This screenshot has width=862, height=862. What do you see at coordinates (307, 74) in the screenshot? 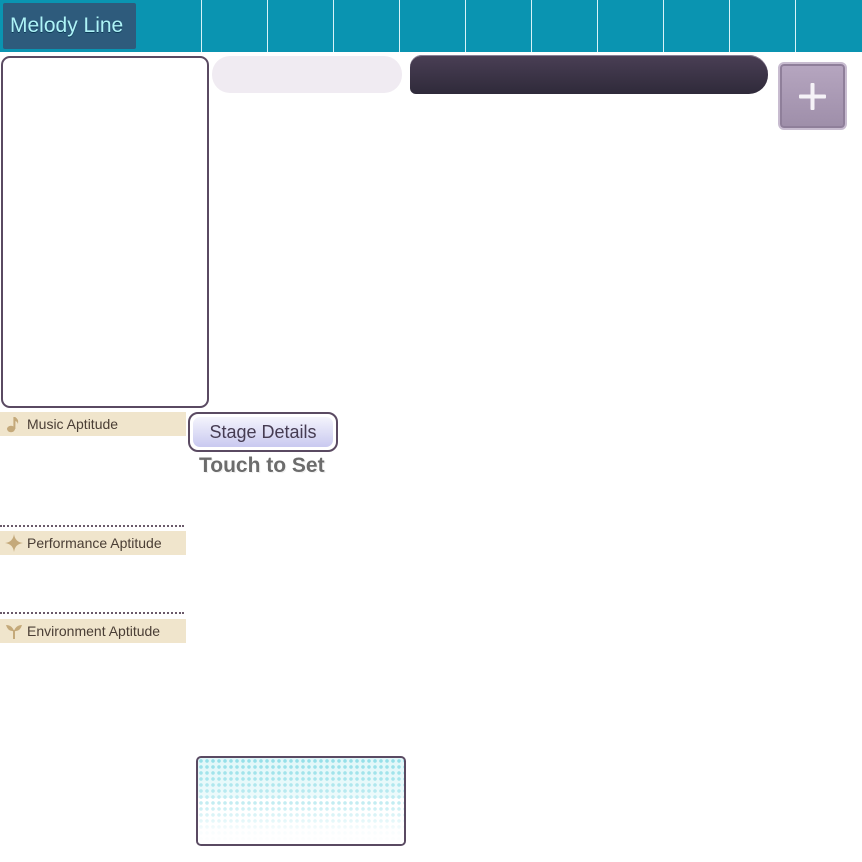
I see `name-field` at bounding box center [307, 74].